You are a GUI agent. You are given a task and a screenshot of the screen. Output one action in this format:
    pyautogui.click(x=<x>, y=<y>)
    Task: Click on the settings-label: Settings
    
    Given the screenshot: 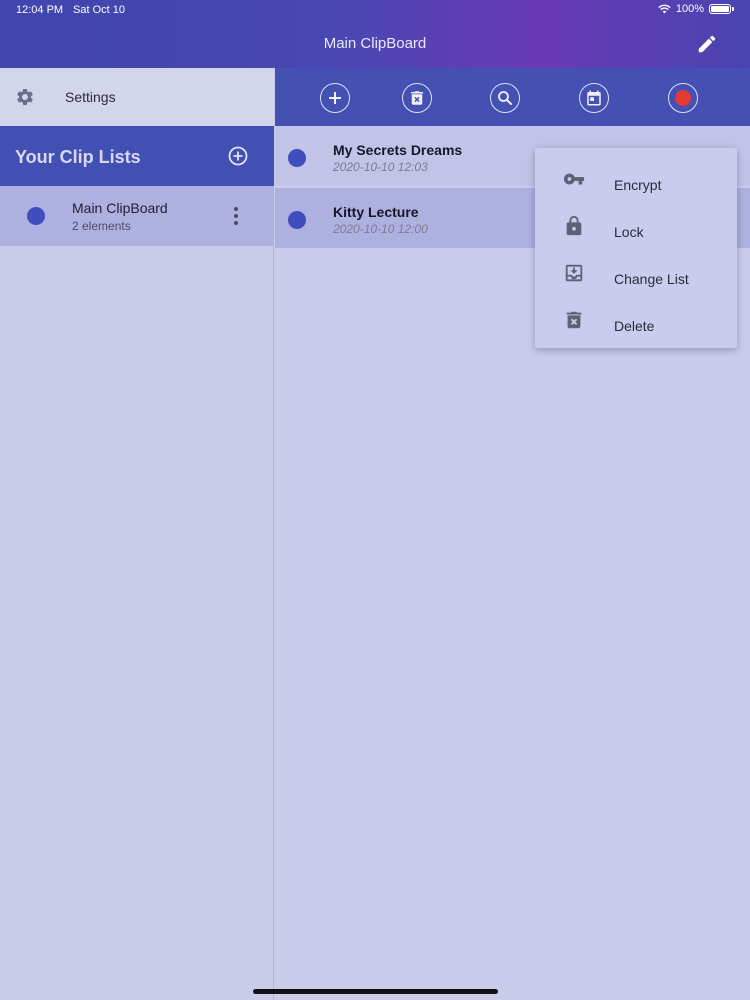 What is the action you would take?
    pyautogui.click(x=90, y=97)
    